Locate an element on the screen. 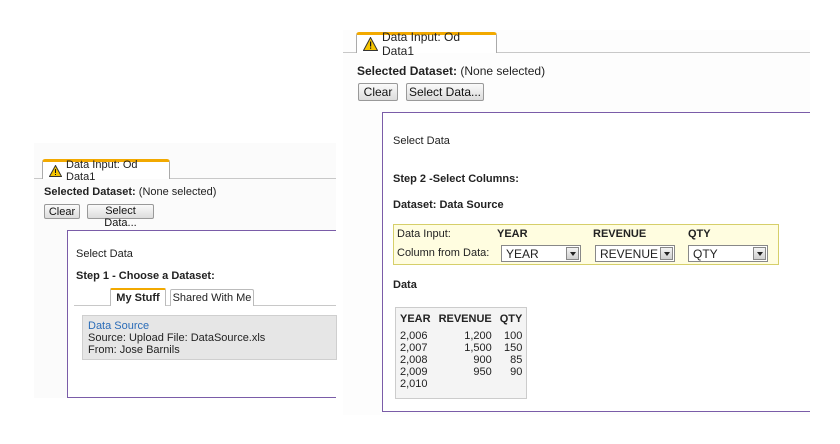 The height and width of the screenshot is (444, 840). year-select: YEAR is located at coordinates (541, 253).